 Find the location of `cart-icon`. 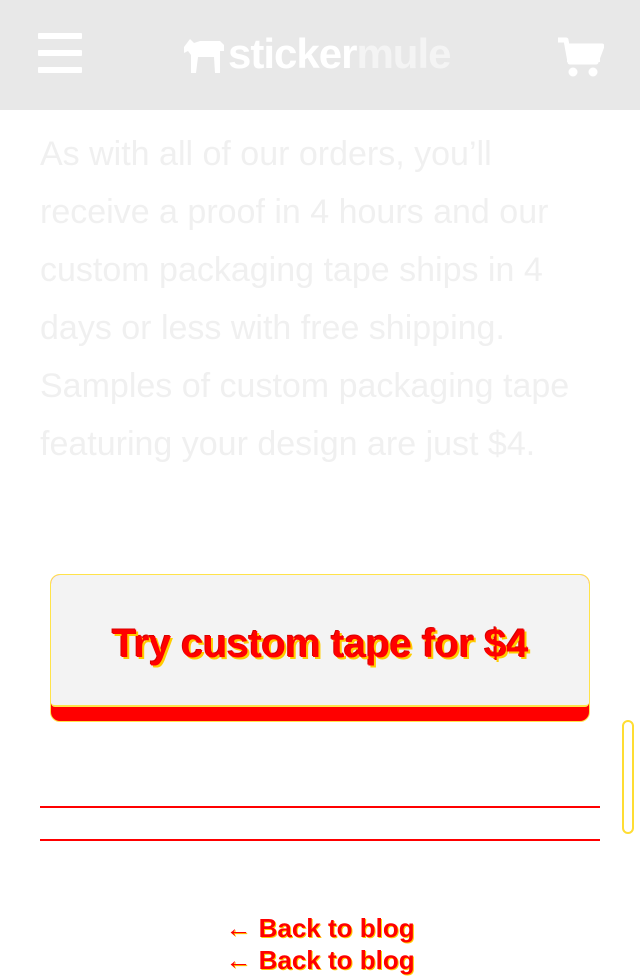

cart-icon is located at coordinates (580, 57).